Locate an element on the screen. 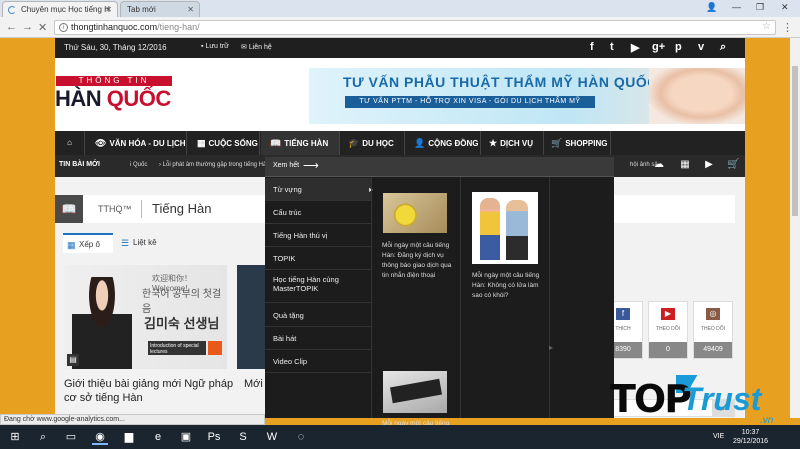 The width and height of the screenshot is (800, 449). loading-spinner-icon is located at coordinates (12, 10).